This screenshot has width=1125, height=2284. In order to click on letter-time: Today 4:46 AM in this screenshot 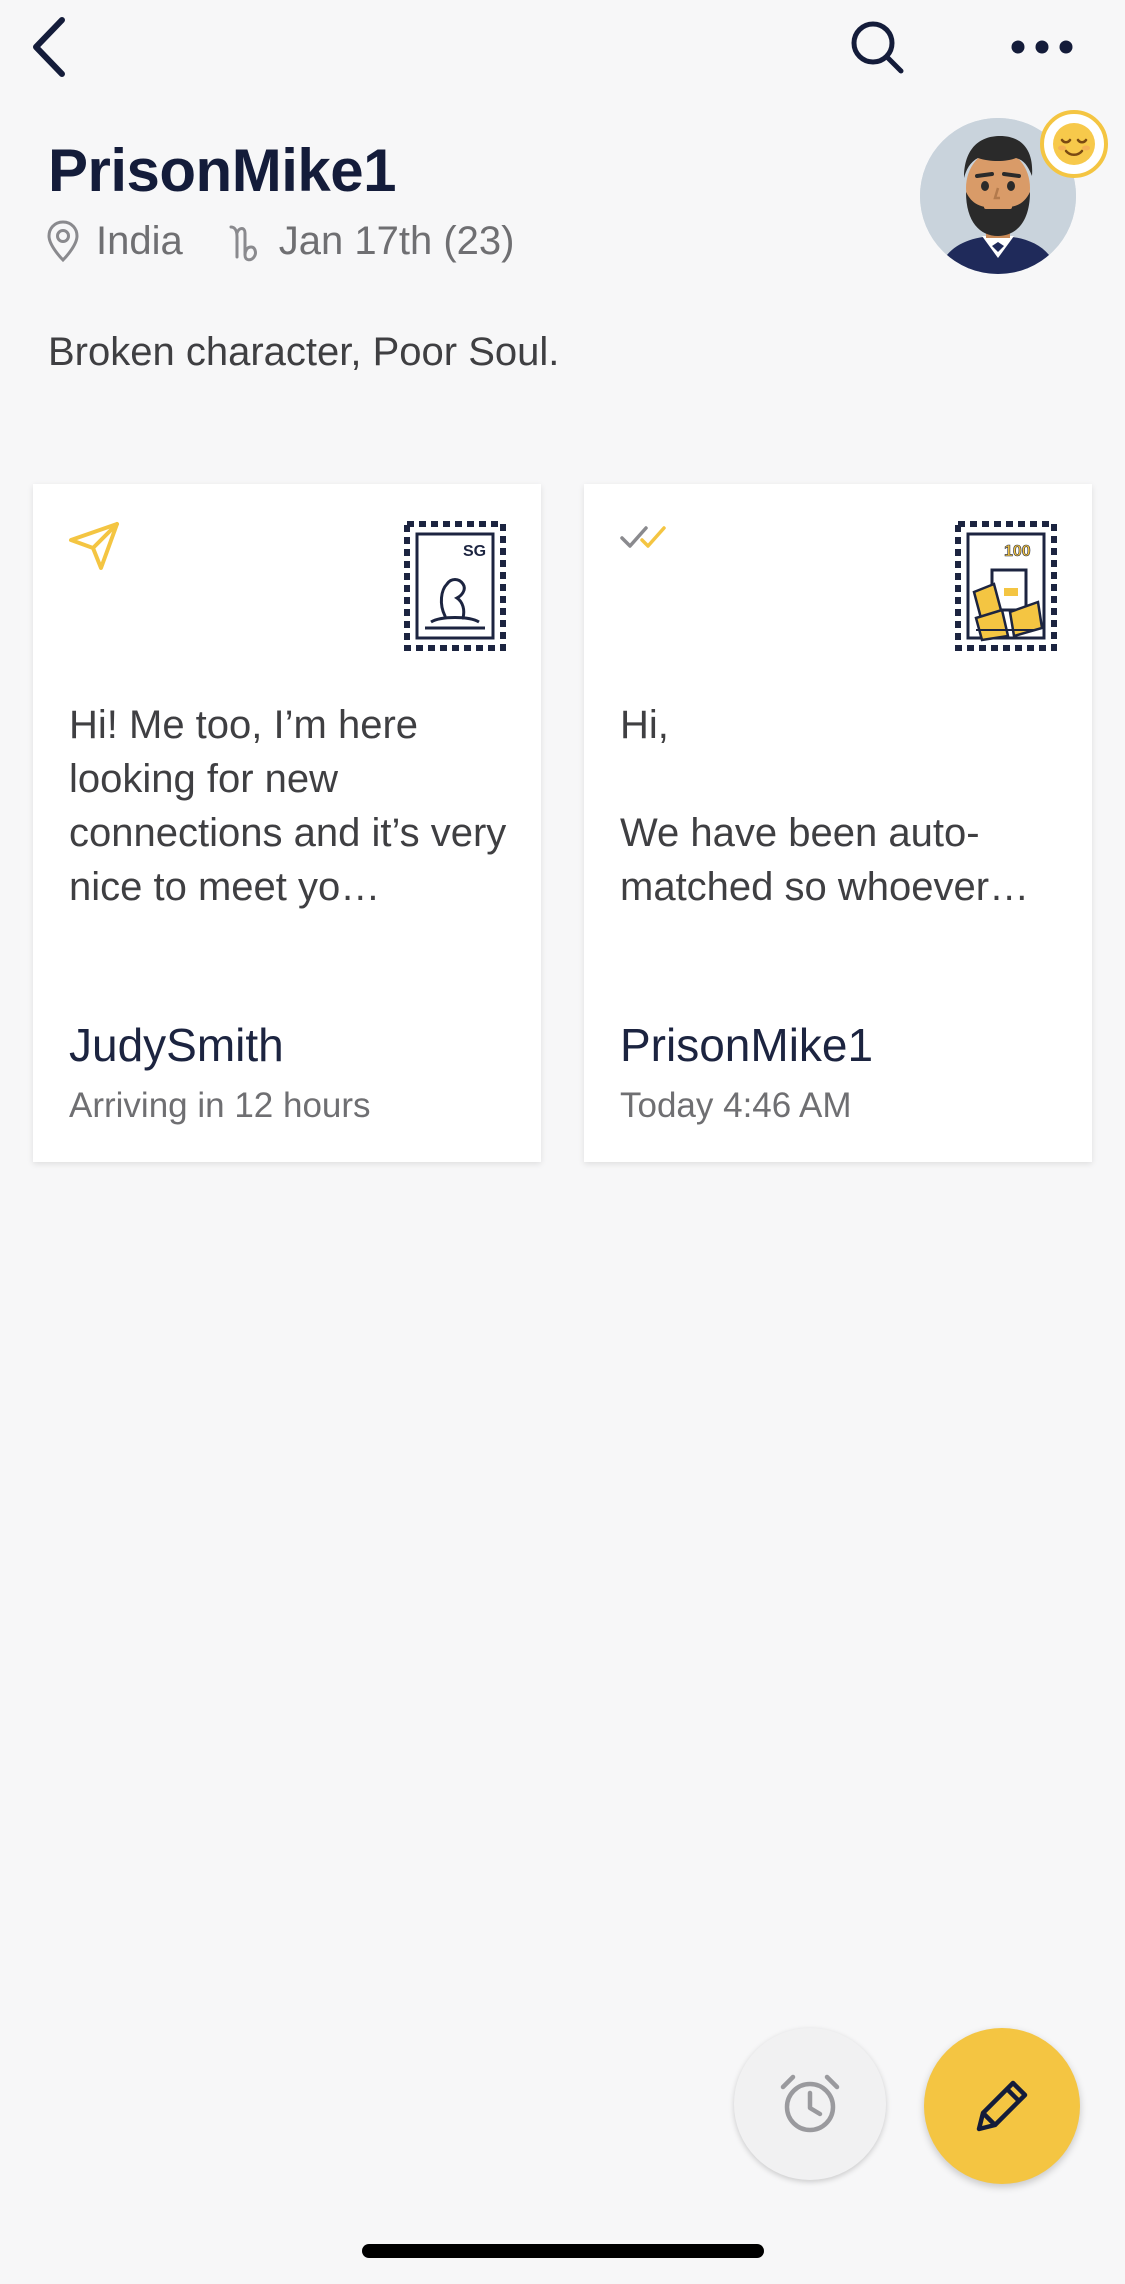, I will do `click(736, 1105)`.